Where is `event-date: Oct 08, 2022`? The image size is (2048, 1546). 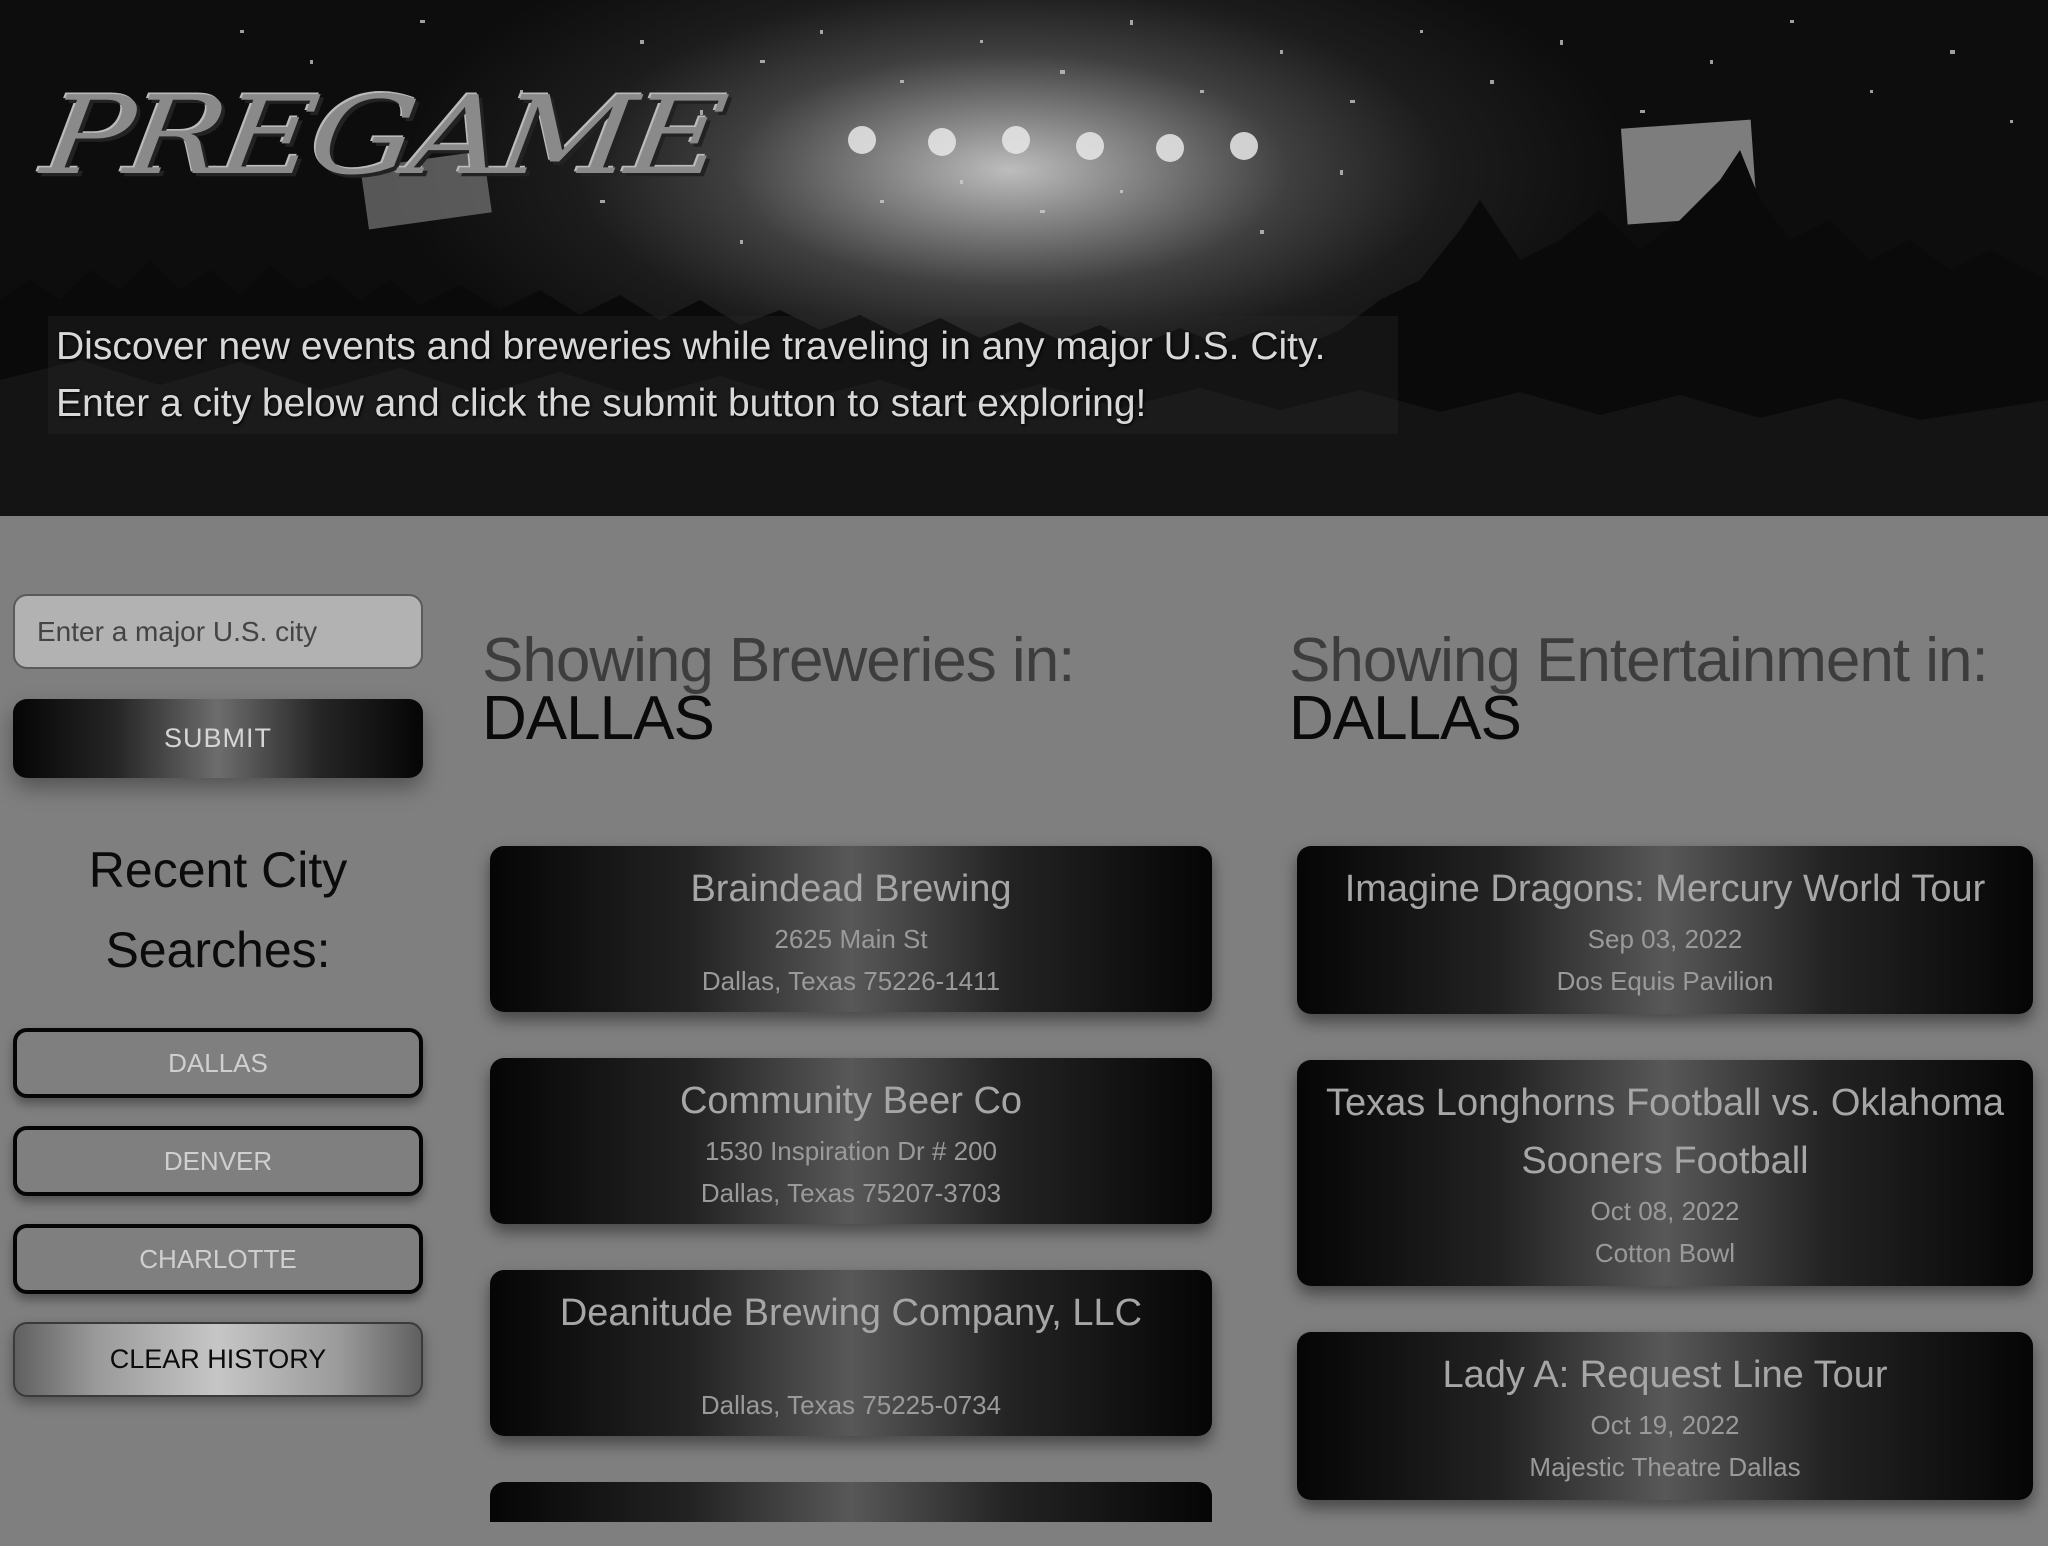 event-date: Oct 08, 2022 is located at coordinates (1665, 1211).